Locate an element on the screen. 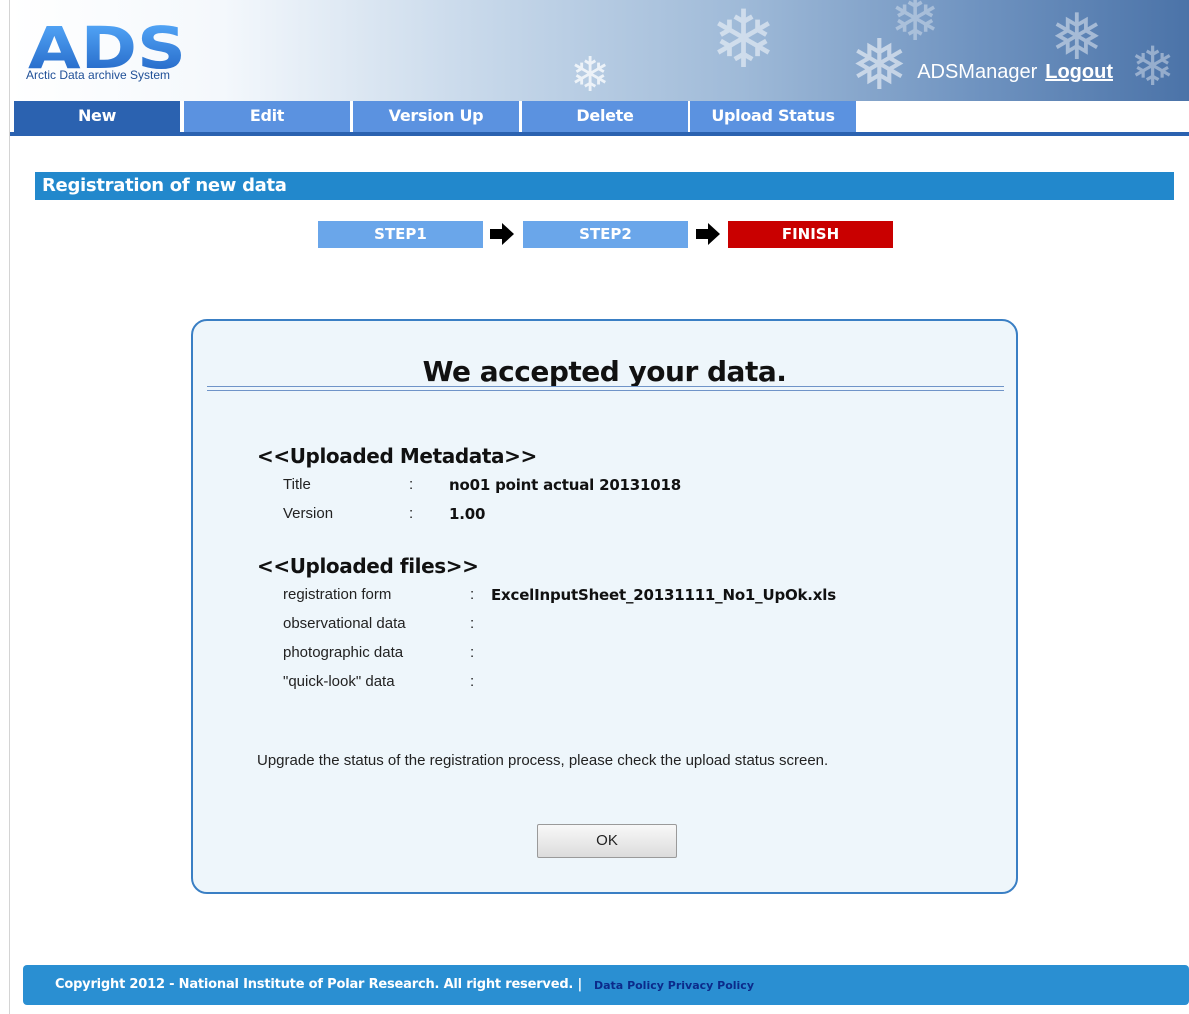 The height and width of the screenshot is (1014, 1189). file-label-quick-look-data: "quick-look" data is located at coordinates (339, 681).